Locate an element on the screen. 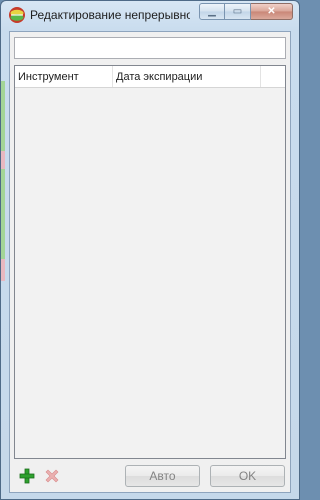 This screenshot has height=500, width=320. plus-icon is located at coordinates (27, 476).